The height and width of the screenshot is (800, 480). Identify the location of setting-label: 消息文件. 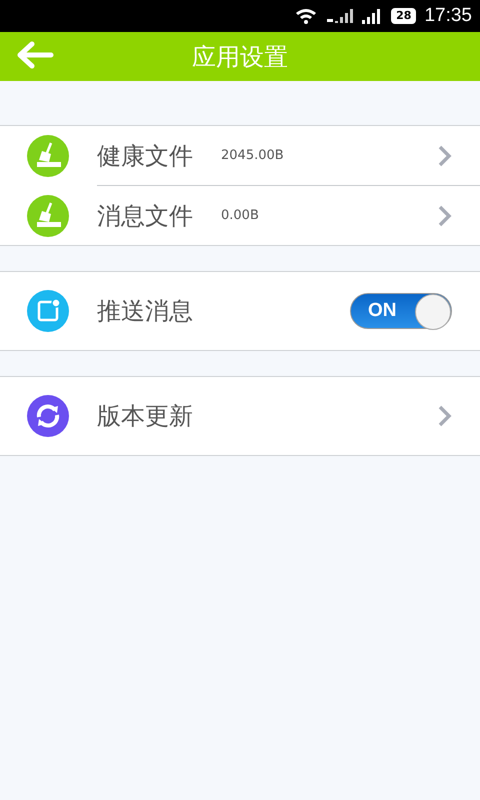
(145, 216).